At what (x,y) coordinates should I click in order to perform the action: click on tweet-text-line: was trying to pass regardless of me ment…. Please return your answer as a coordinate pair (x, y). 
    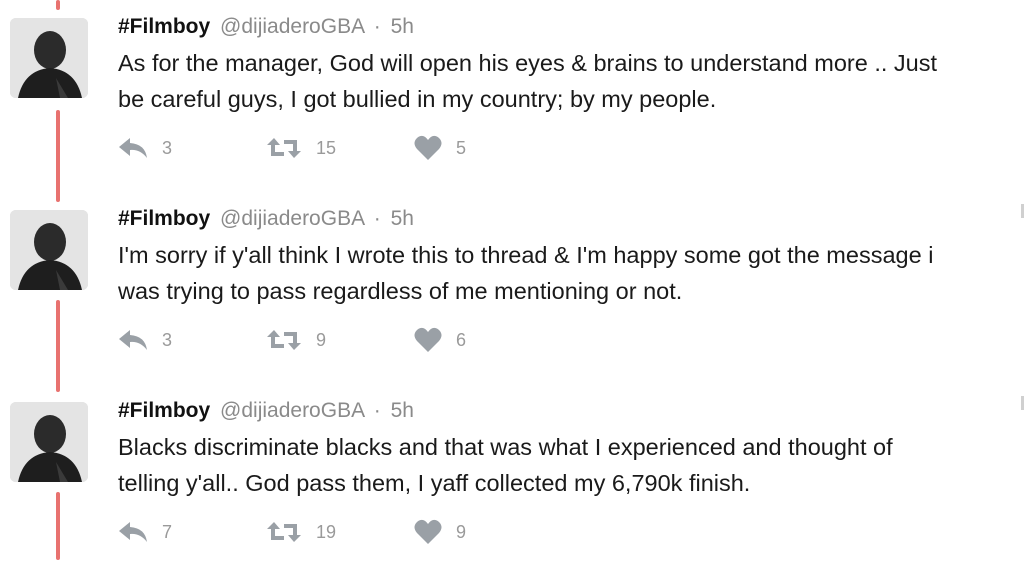
    Looking at the image, I should click on (400, 291).